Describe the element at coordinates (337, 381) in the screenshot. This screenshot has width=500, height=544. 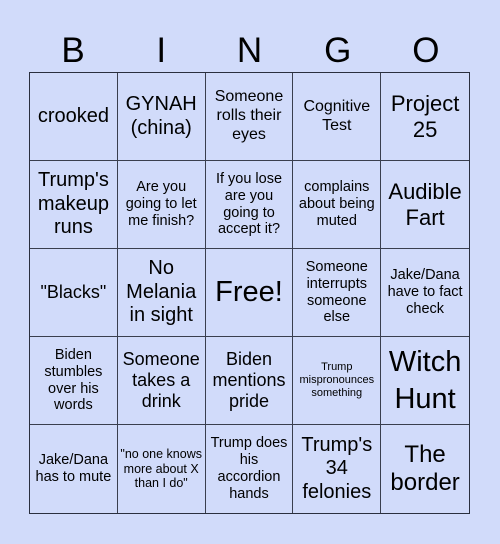
I see `bingo-cell: Trump mispronounces something` at that location.